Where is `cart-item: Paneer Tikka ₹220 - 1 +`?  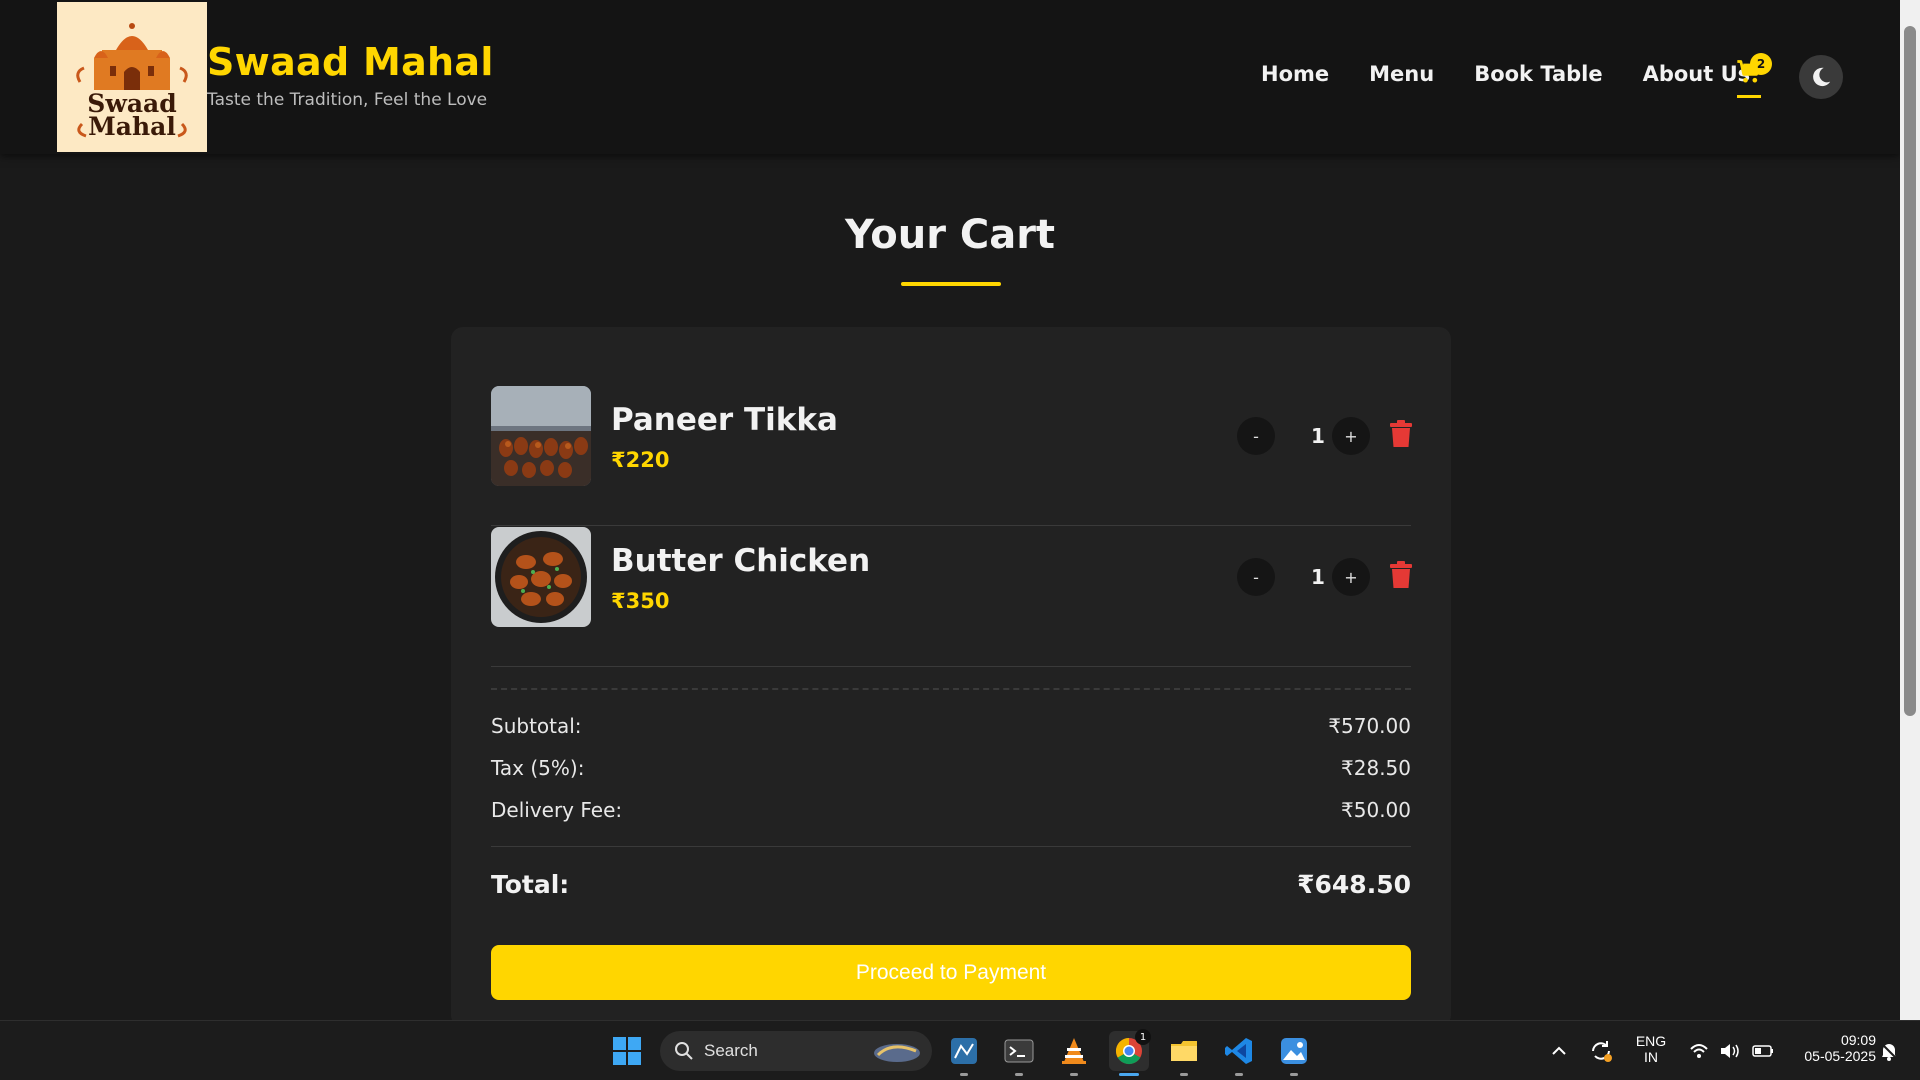 cart-item: Paneer Tikka ₹220 - 1 + is located at coordinates (951, 456).